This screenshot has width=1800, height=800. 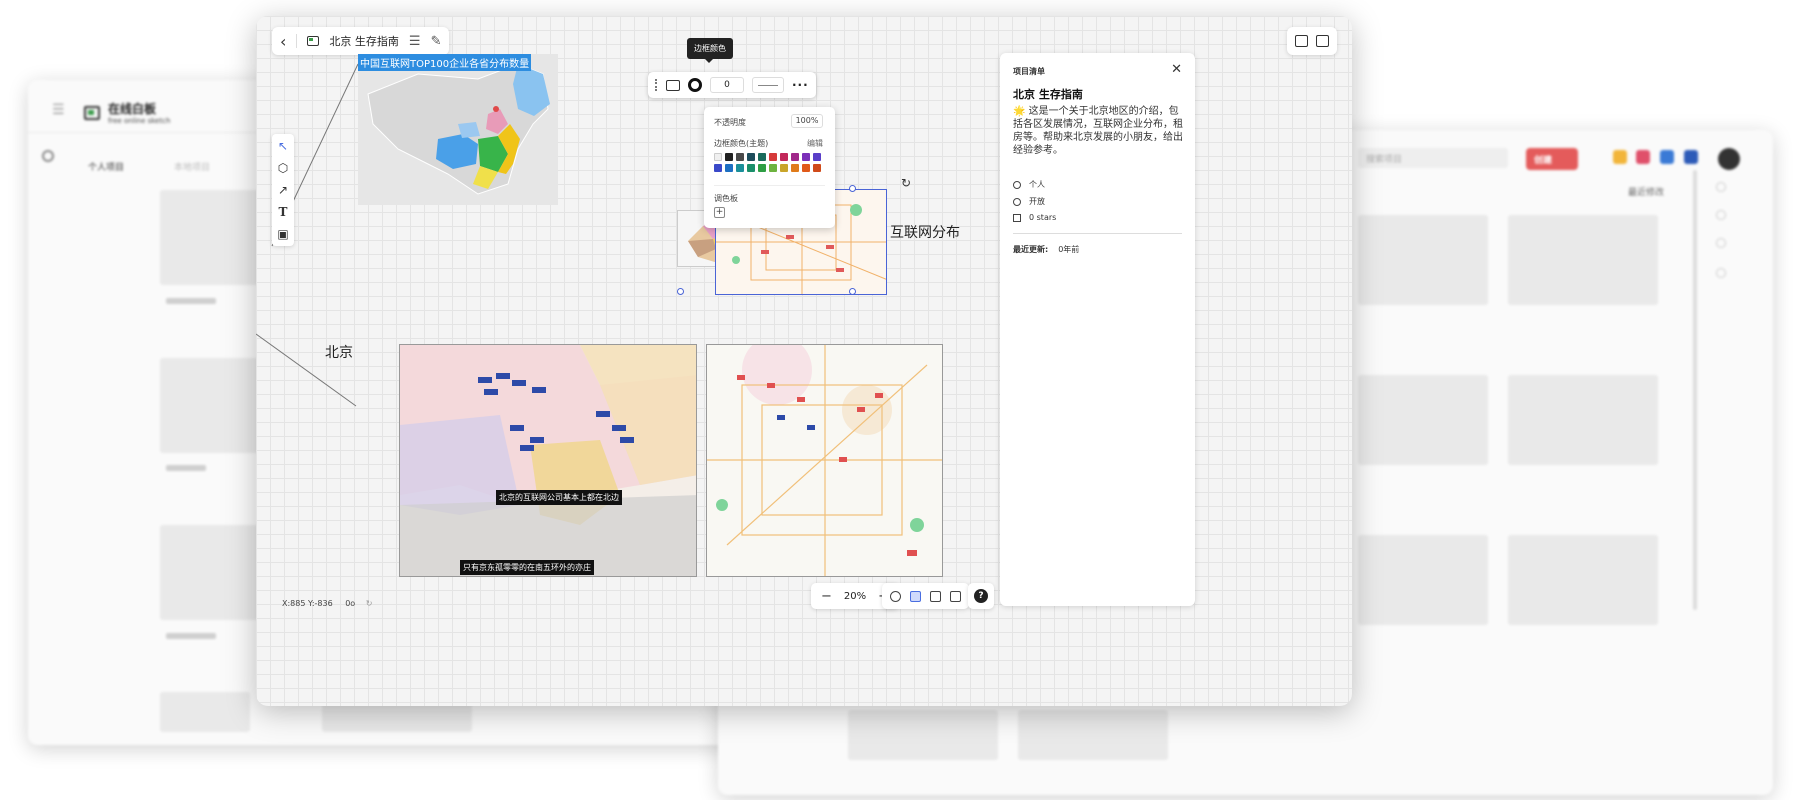 I want to click on grid-icon, so click(x=915, y=596).